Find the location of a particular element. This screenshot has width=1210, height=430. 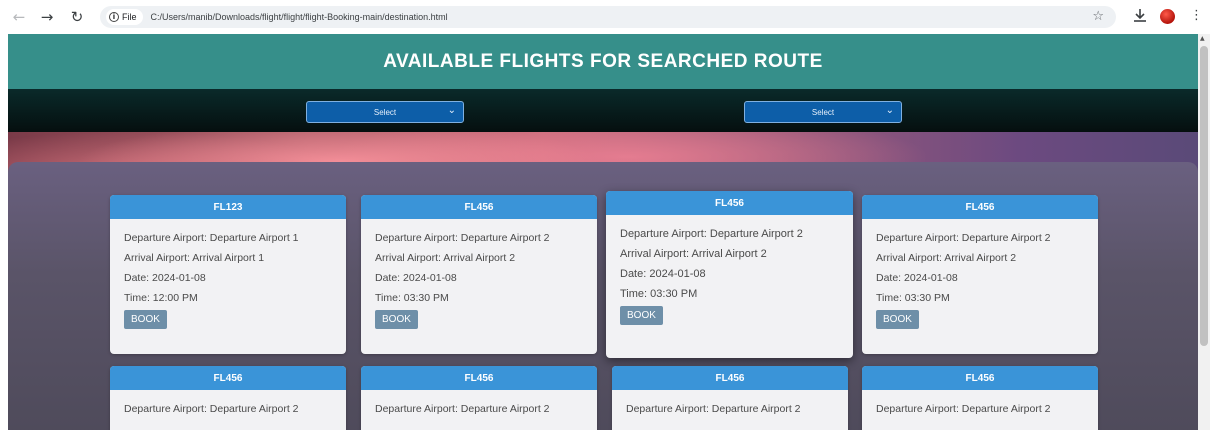

star-icon: ☆ is located at coordinates (1098, 16).